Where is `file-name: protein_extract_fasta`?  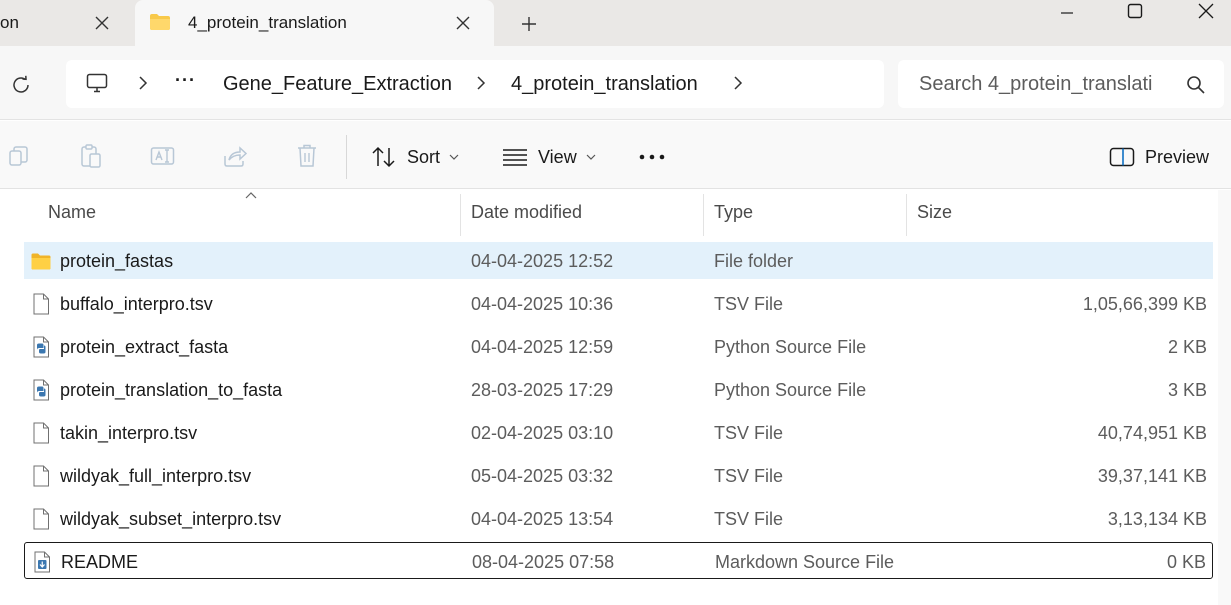 file-name: protein_extract_fasta is located at coordinates (144, 347).